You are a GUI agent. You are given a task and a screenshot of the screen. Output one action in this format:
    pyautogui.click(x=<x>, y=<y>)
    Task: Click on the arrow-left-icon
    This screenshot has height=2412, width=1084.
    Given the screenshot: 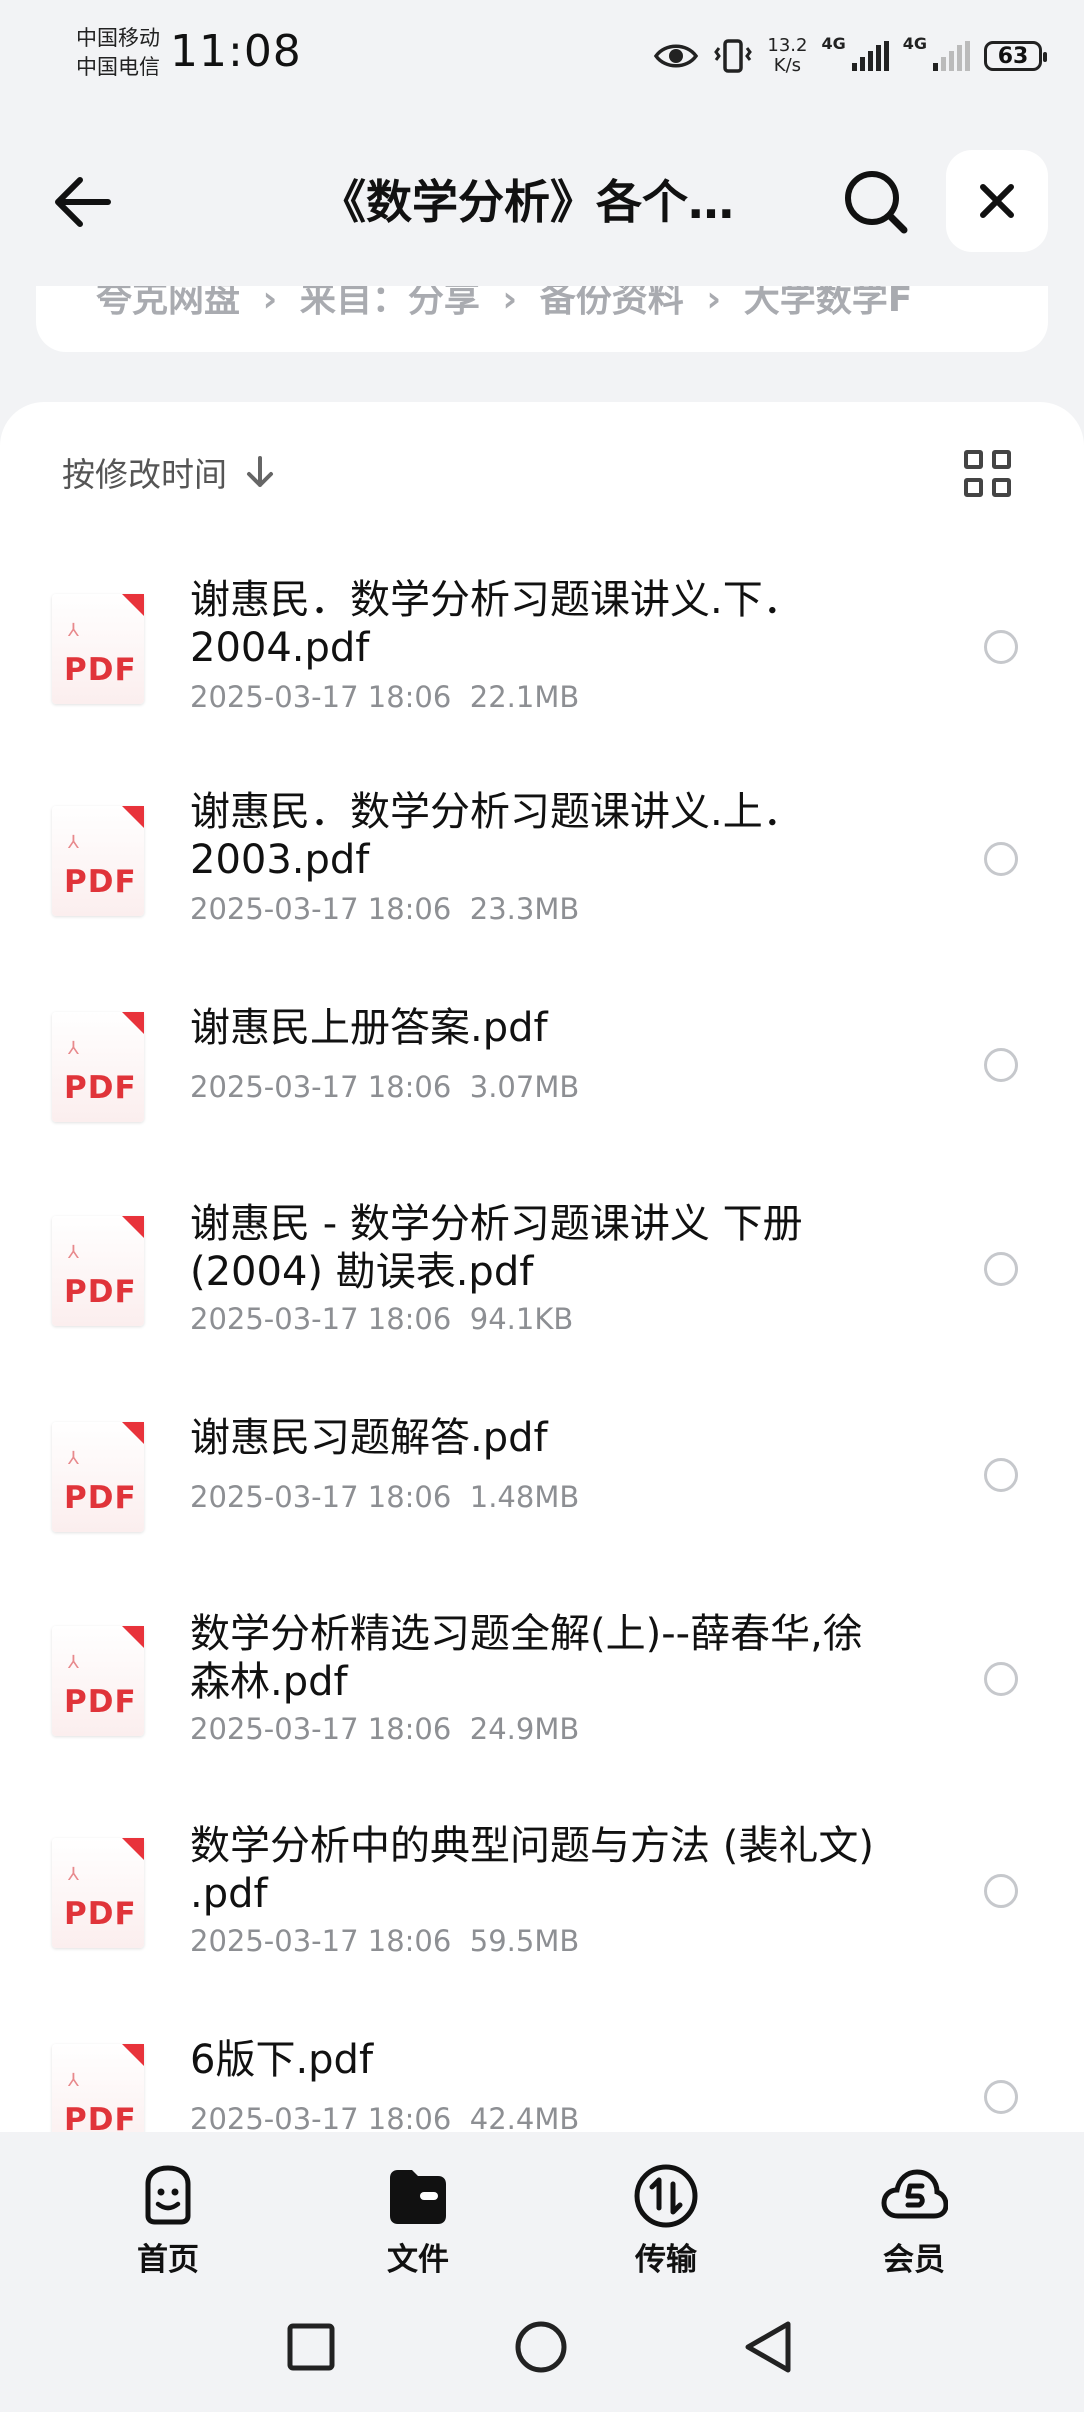 What is the action you would take?
    pyautogui.click(x=83, y=202)
    